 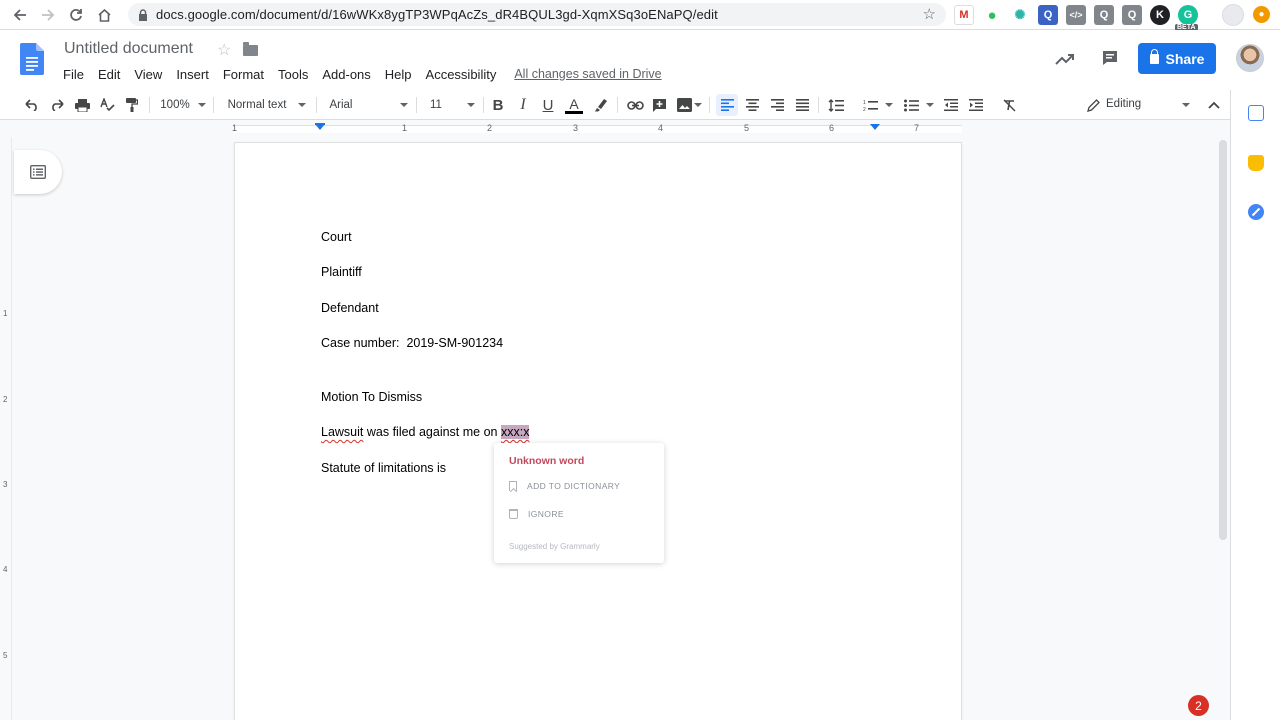 I want to click on style-select: Normal text, so click(x=257, y=105).